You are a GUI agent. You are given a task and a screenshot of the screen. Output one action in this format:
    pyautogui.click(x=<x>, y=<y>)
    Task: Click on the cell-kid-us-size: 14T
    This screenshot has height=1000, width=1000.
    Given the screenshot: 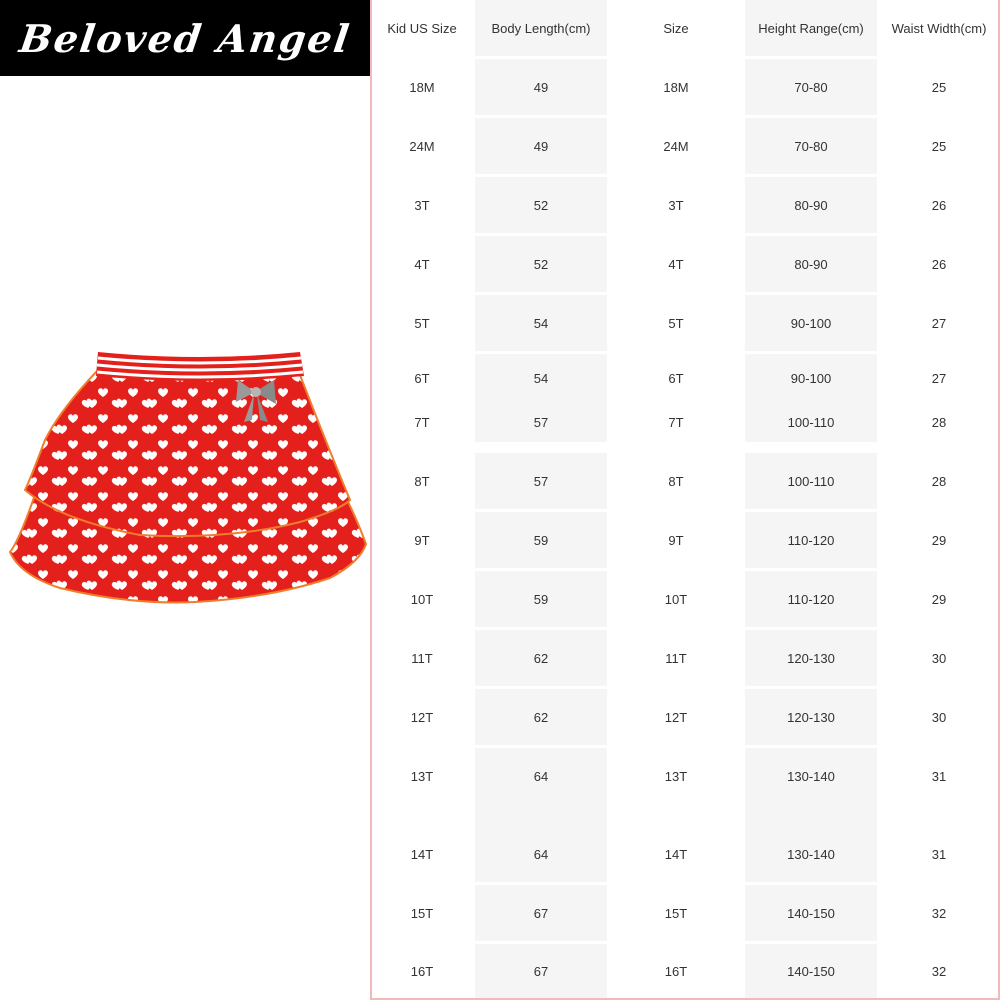 What is the action you would take?
    pyautogui.click(x=423, y=854)
    